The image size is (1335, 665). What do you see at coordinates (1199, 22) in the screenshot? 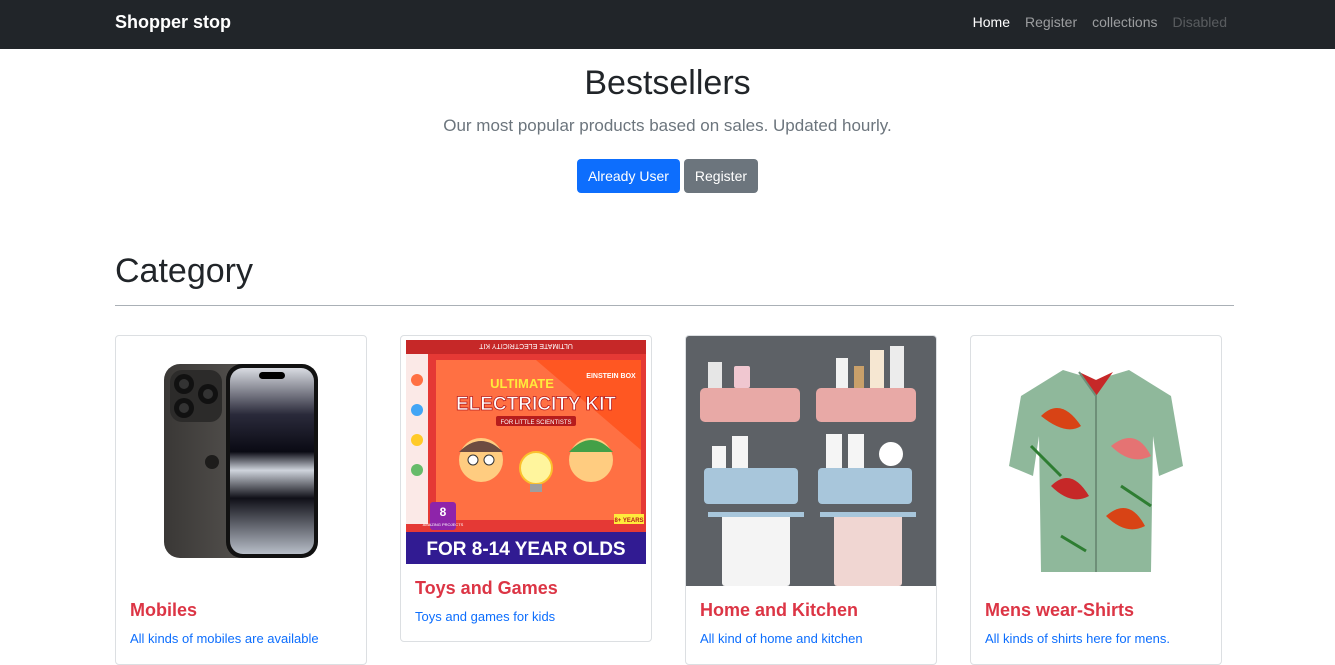
I see `nav-disabled: Disabled` at bounding box center [1199, 22].